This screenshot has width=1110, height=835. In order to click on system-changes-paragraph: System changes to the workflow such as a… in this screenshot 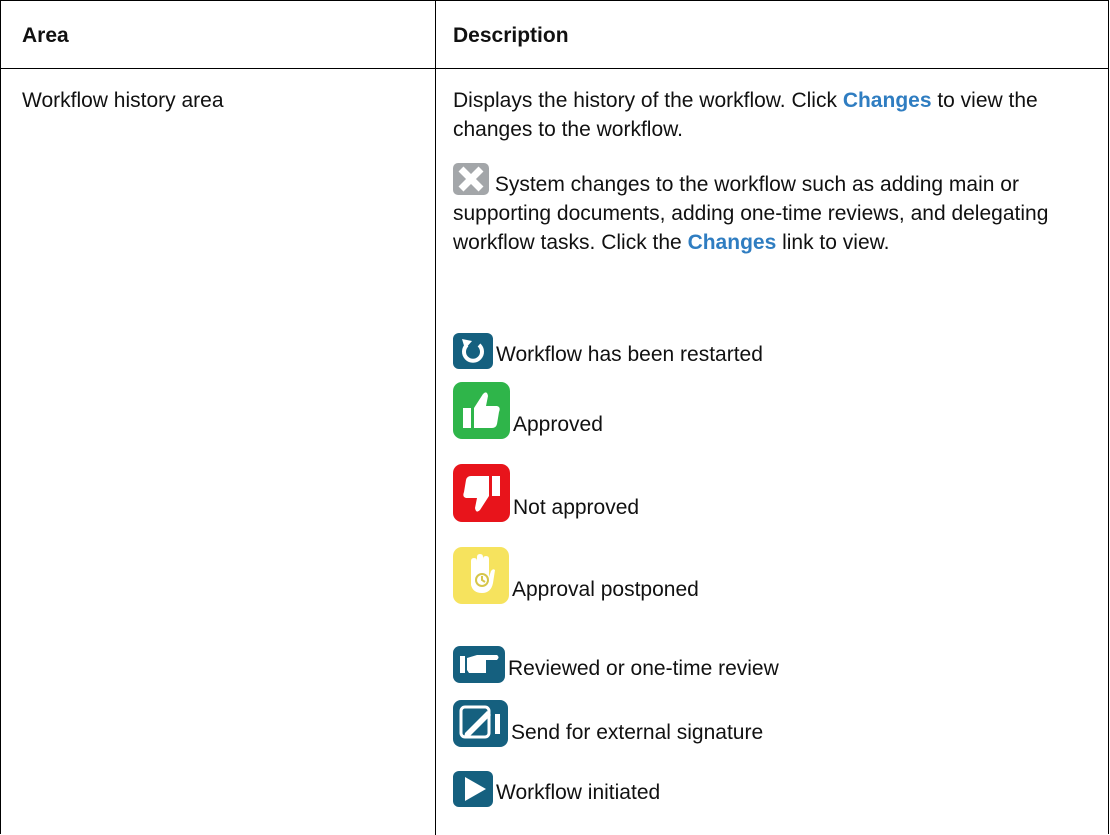, I will do `click(773, 210)`.